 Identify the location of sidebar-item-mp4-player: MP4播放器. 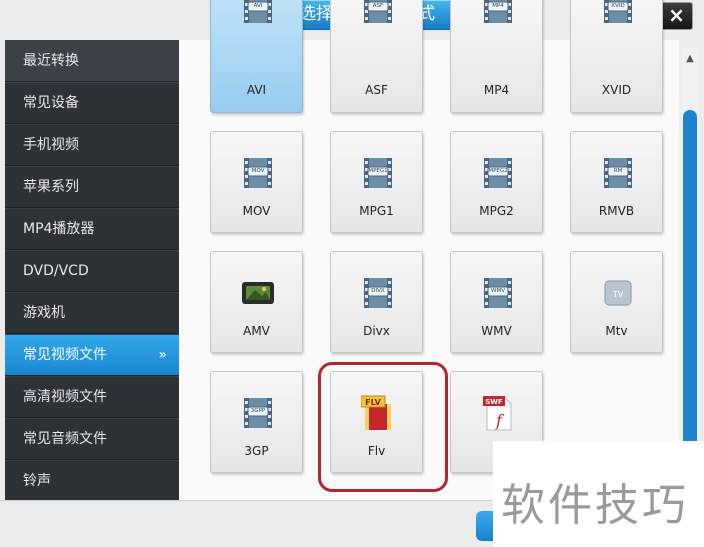
(92, 229).